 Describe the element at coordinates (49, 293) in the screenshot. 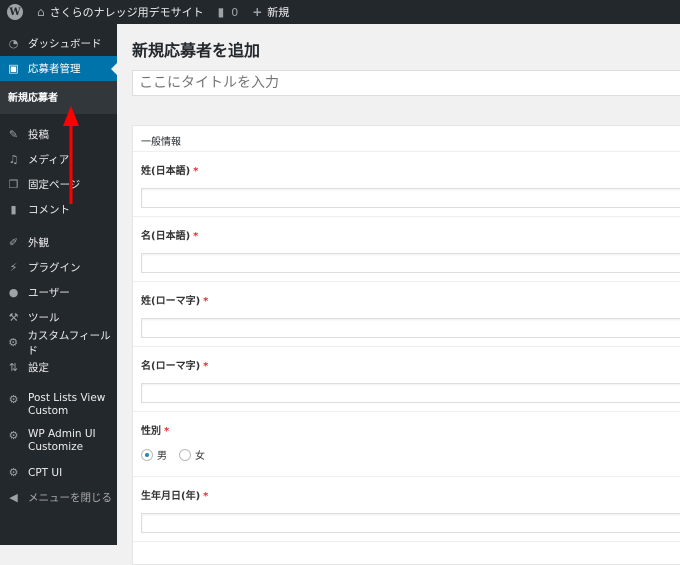

I see `menu-label: ユーザー` at that location.